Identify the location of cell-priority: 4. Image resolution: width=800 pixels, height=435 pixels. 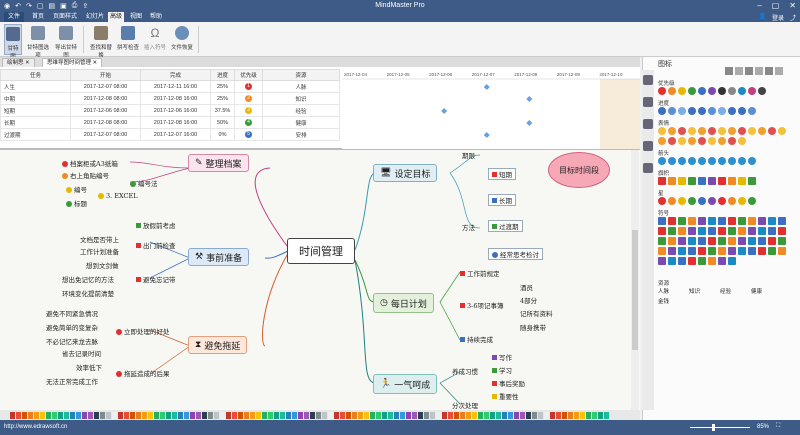
(248, 122).